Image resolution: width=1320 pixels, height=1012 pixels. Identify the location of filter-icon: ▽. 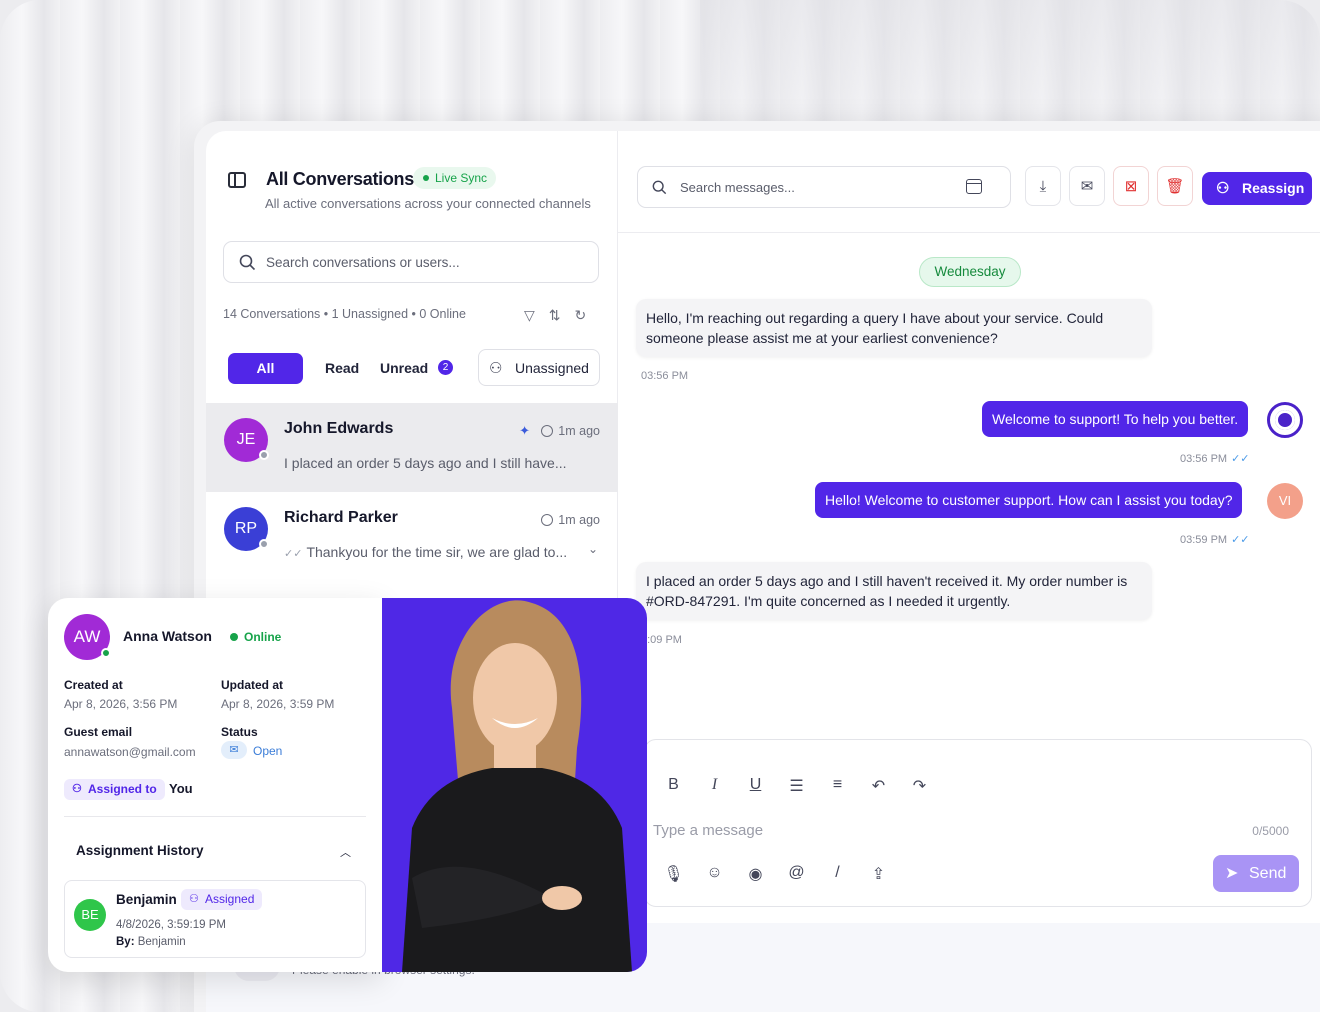
(529, 315).